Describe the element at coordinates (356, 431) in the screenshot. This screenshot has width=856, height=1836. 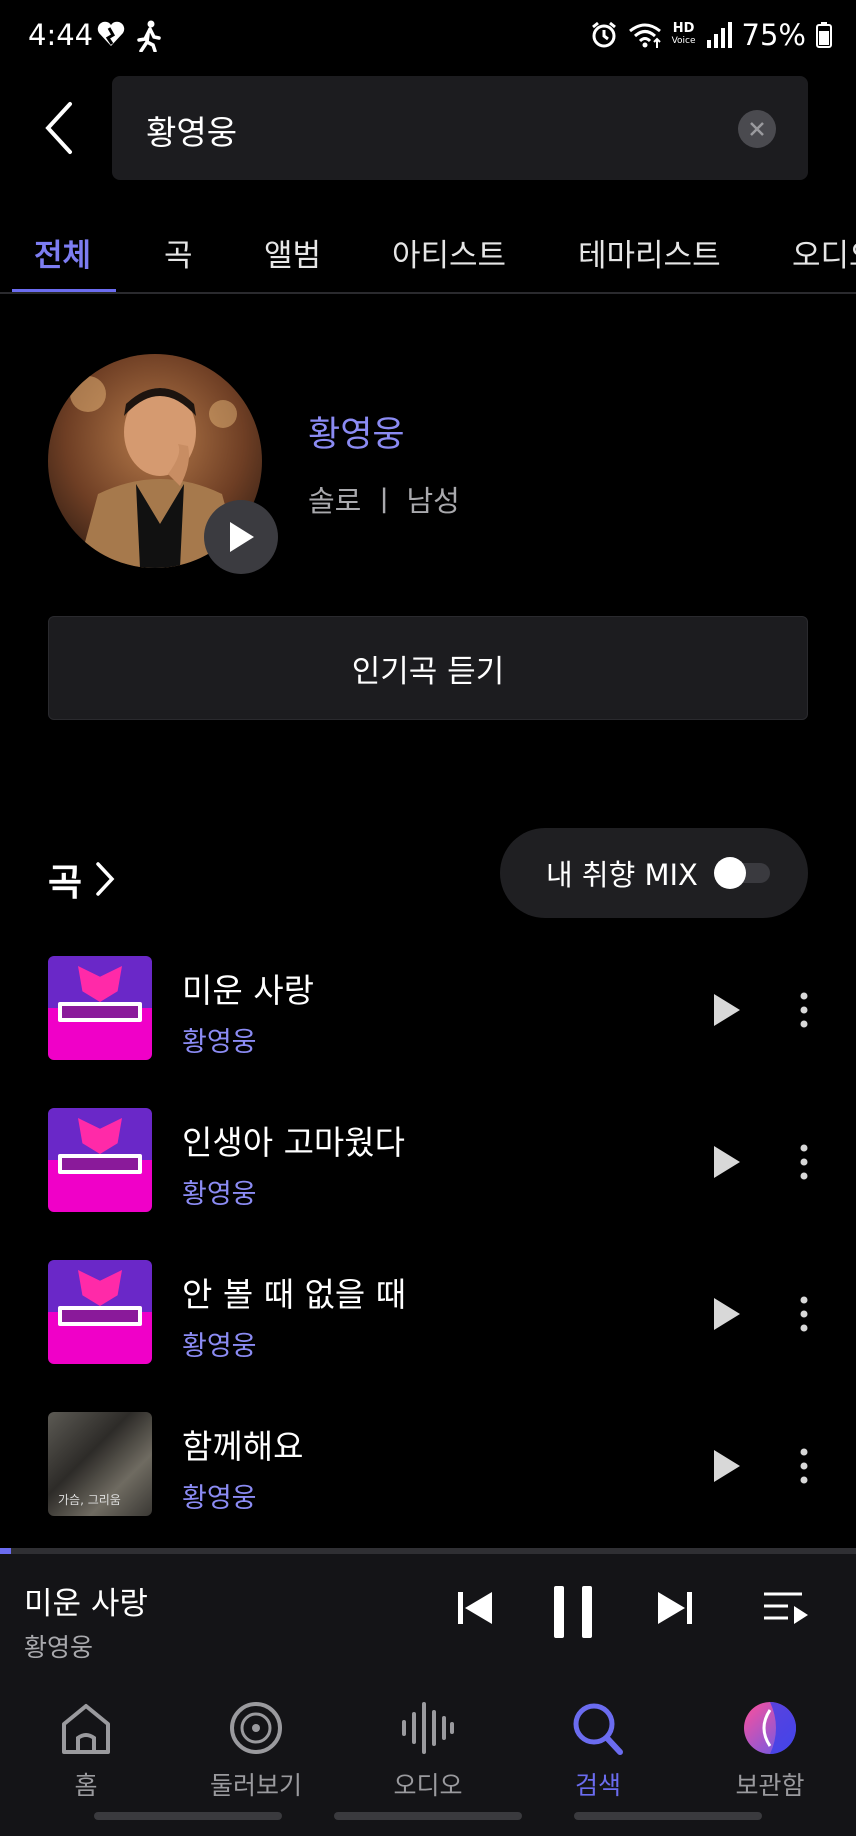
I see `artist-name: 황영웅` at that location.